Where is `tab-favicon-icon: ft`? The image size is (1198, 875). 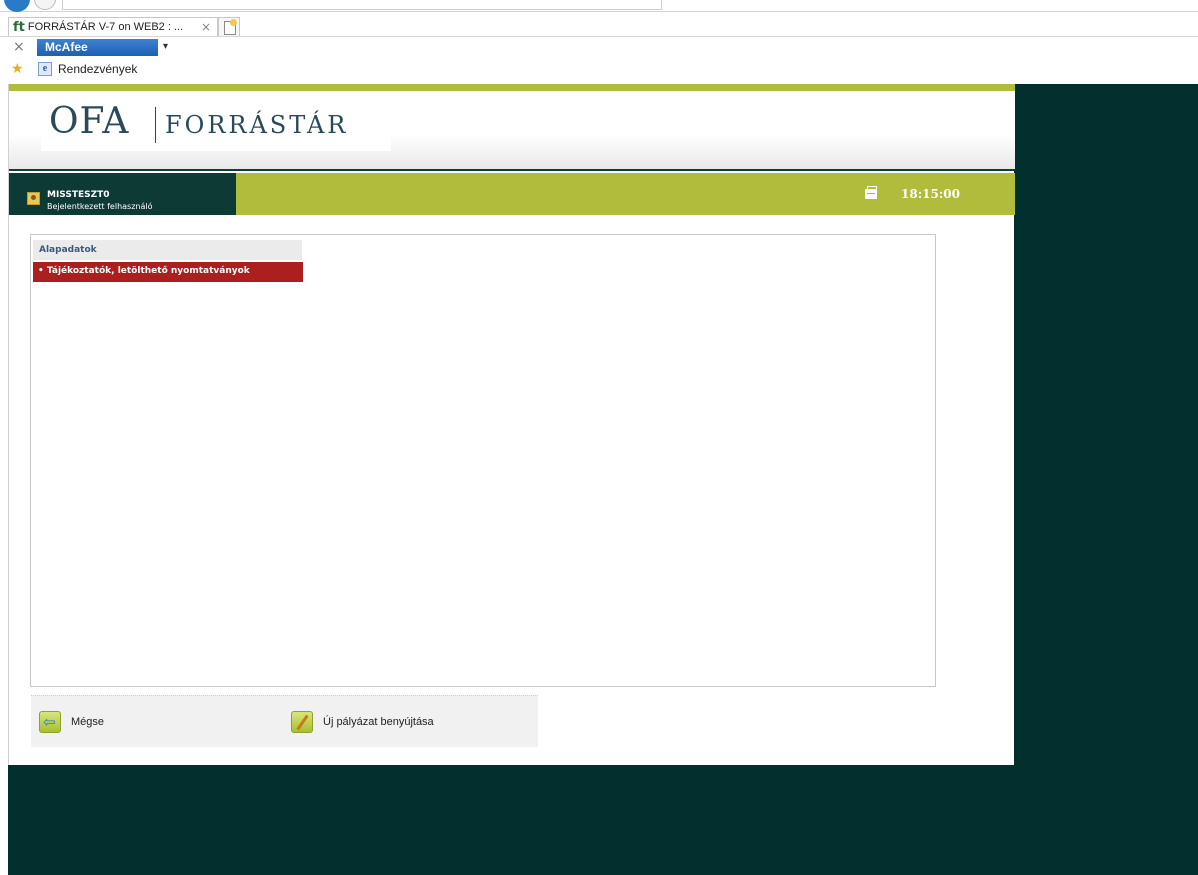
tab-favicon-icon: ft is located at coordinates (19, 27).